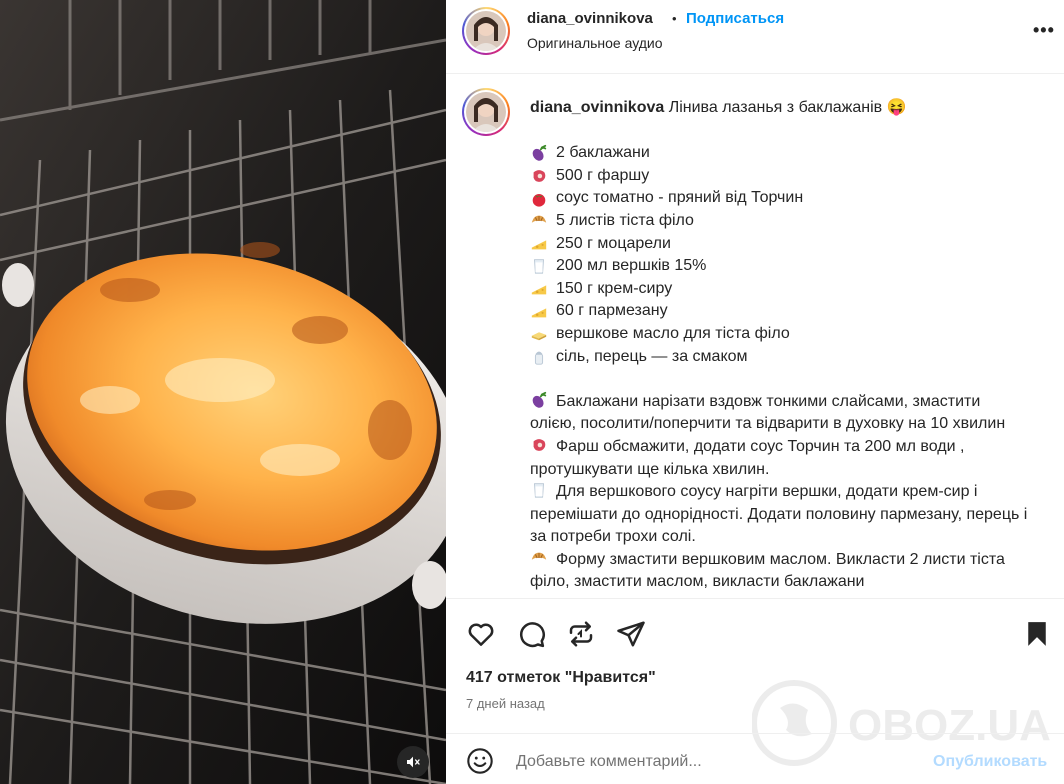 The width and height of the screenshot is (1064, 784). What do you see at coordinates (990, 762) in the screenshot?
I see `publish-button: Опубликовать` at bounding box center [990, 762].